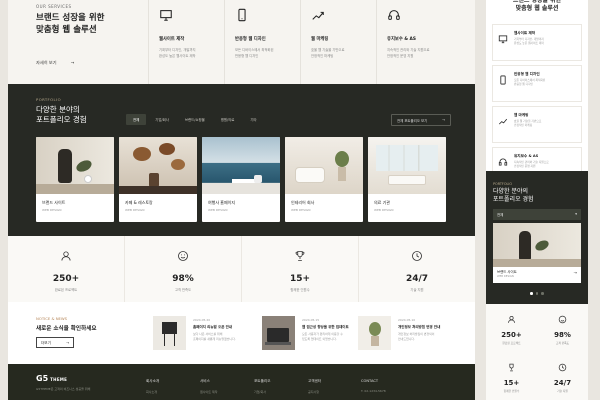 Image resolution: width=600 pixels, height=400 pixels. What do you see at coordinates (75, 179) in the screenshot?
I see `portfolio-card: 브랜드 사이트 WEB DESIGN` at bounding box center [75, 179].